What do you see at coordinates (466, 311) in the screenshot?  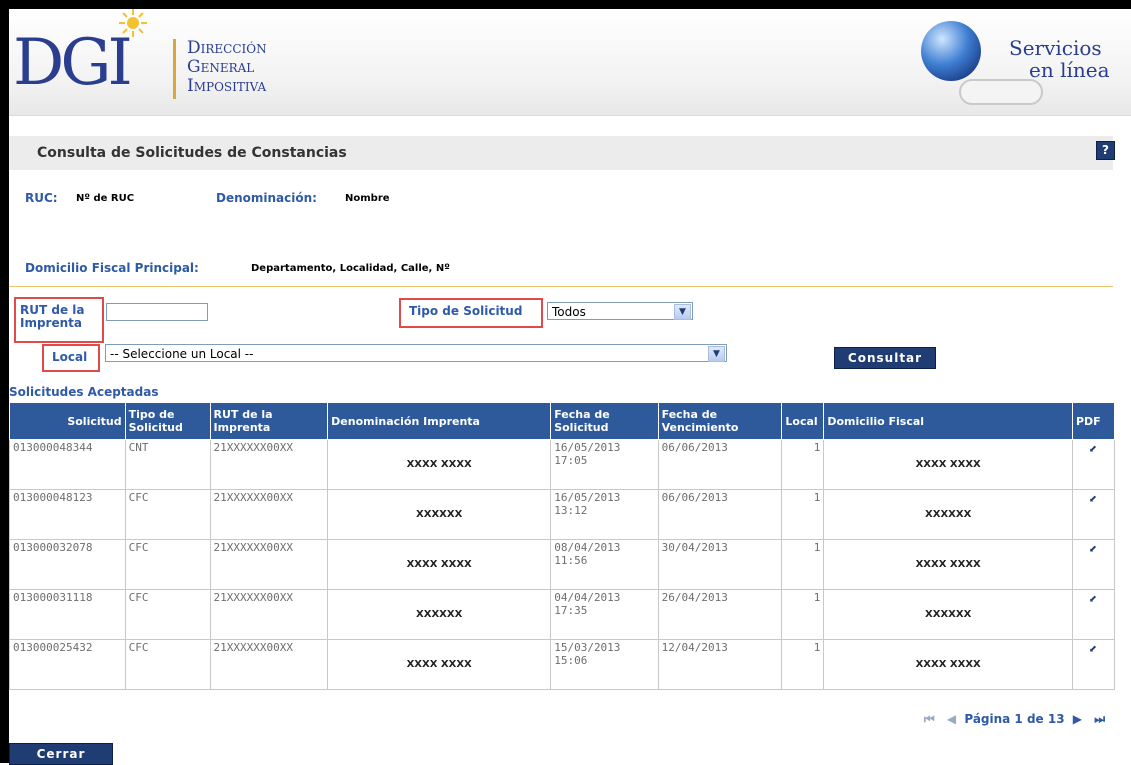 I see `tipo-solicitud-label: Tipo de Solicitud` at bounding box center [466, 311].